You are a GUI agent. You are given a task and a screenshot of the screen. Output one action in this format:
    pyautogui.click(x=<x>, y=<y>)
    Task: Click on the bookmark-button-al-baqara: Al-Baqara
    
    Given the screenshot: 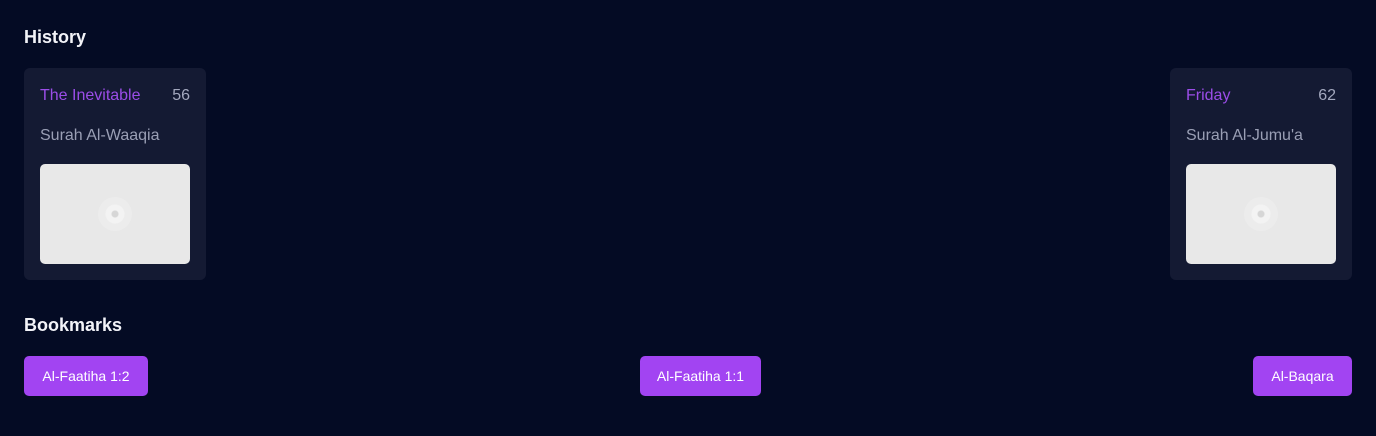 What is the action you would take?
    pyautogui.click(x=1302, y=376)
    